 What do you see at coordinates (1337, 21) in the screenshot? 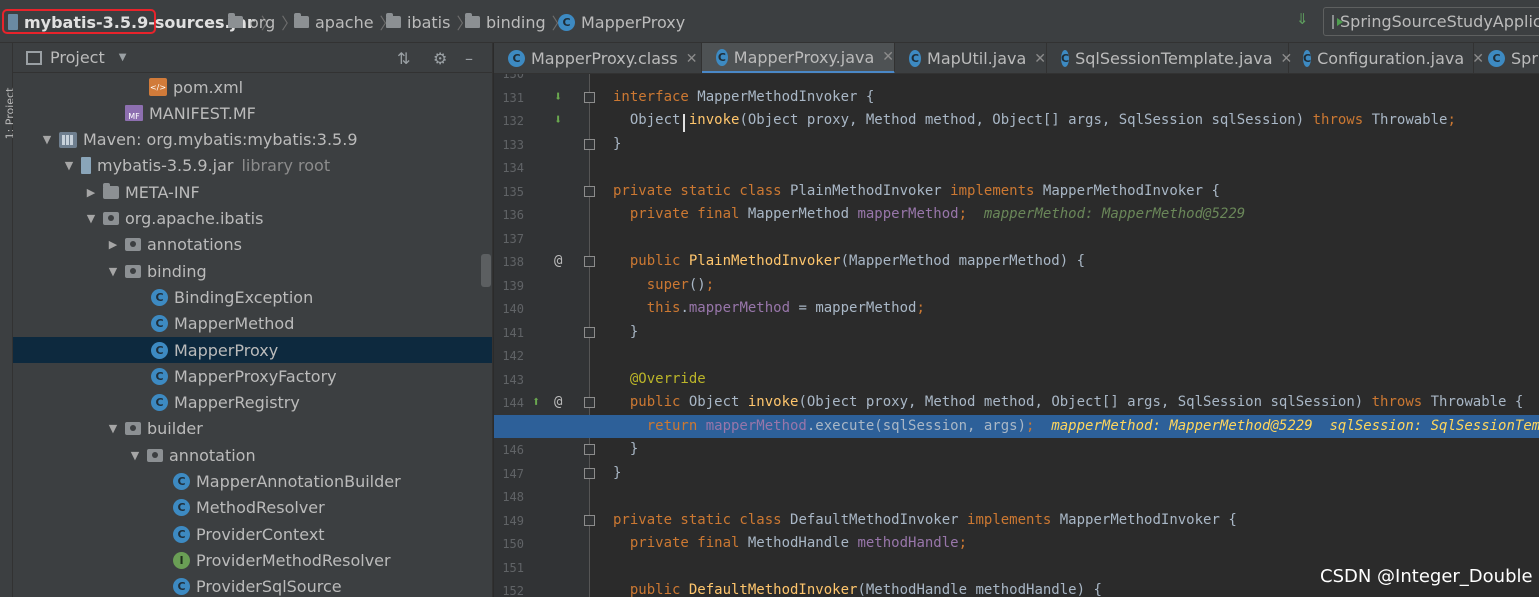
I see `run-config-icon` at bounding box center [1337, 21].